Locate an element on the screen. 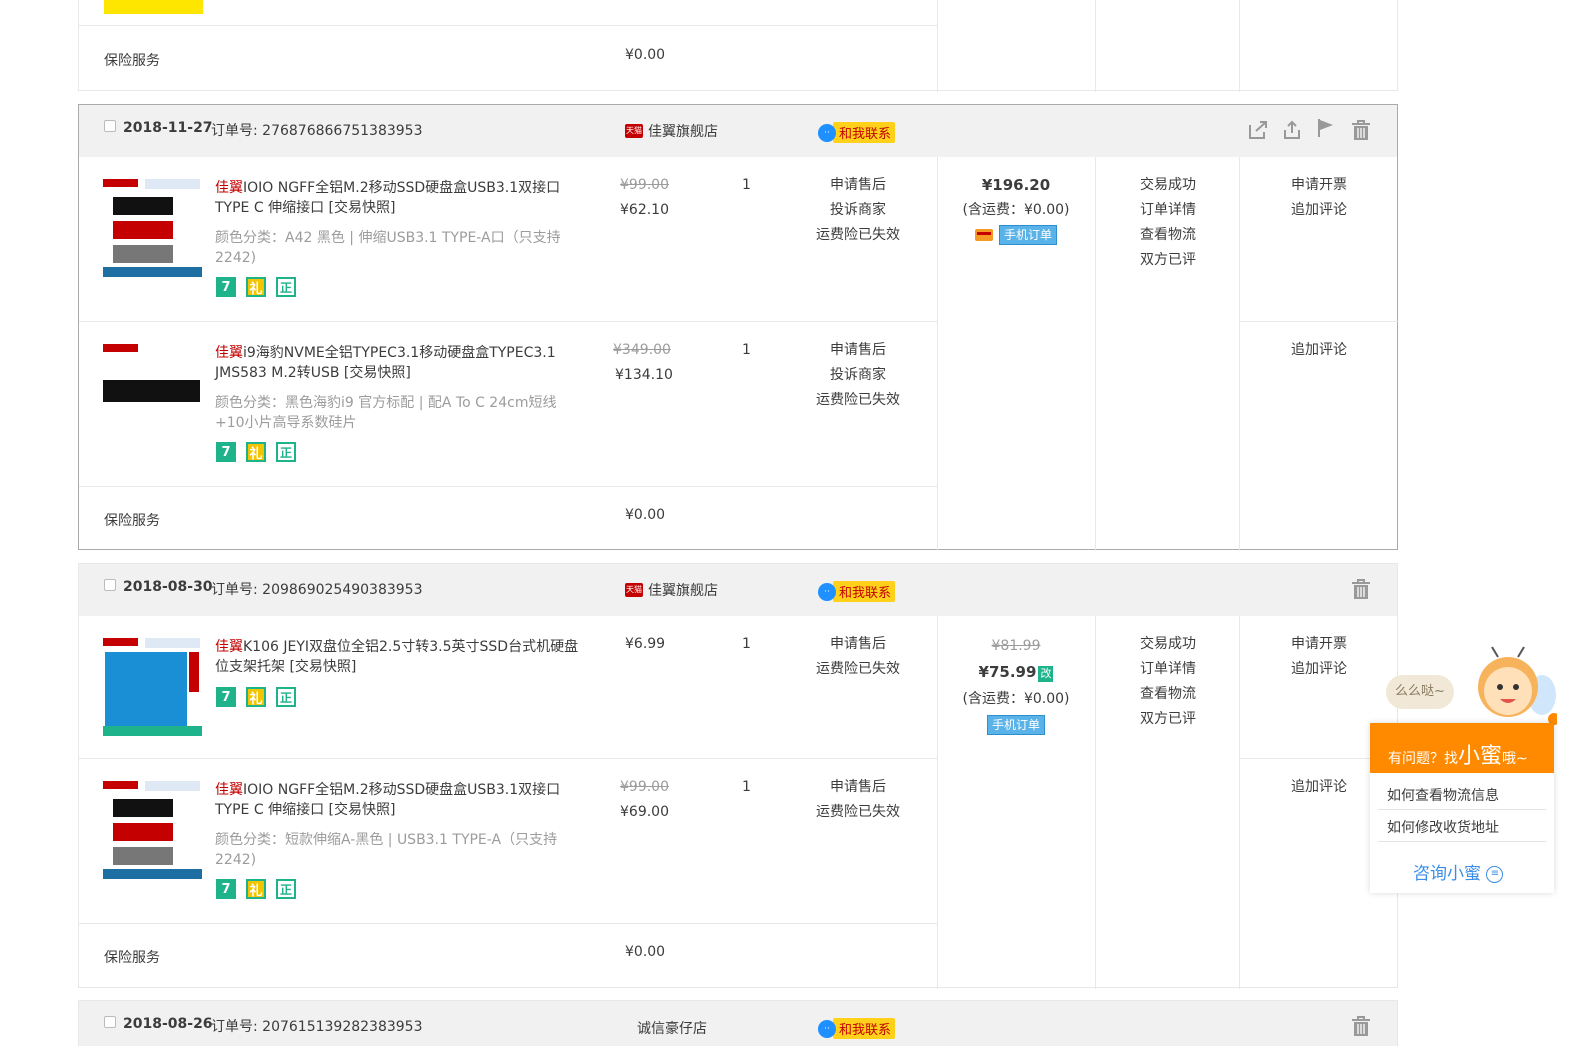 The width and height of the screenshot is (1587, 1046). status-text: 交易成功 is located at coordinates (1168, 185).